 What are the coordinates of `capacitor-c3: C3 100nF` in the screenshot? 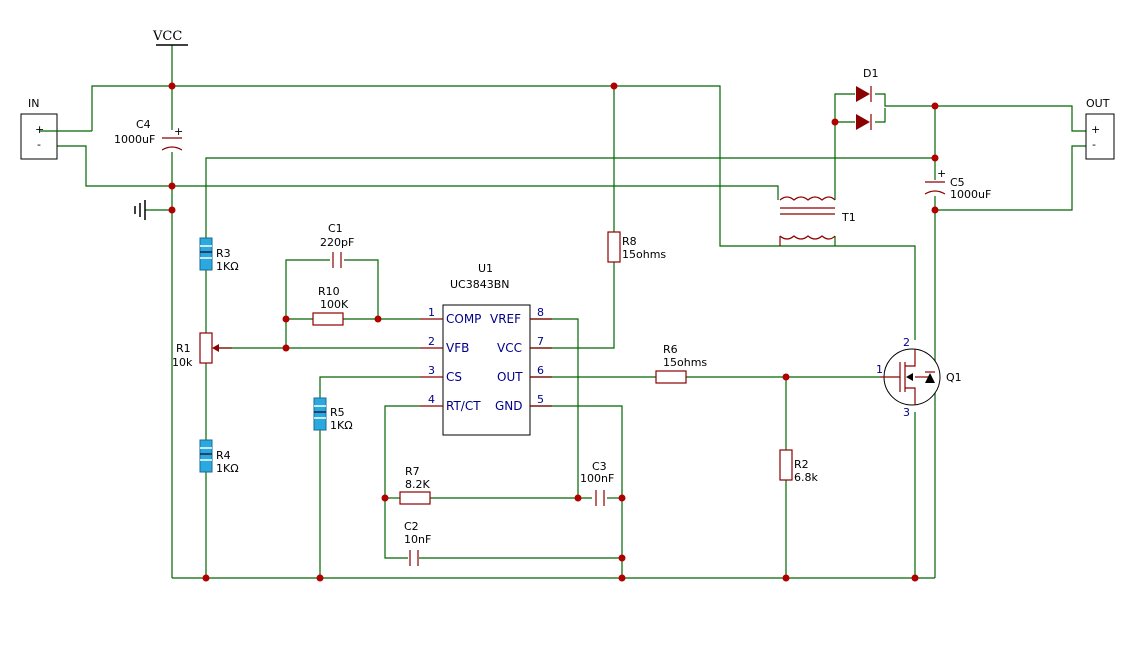 It's located at (597, 483).